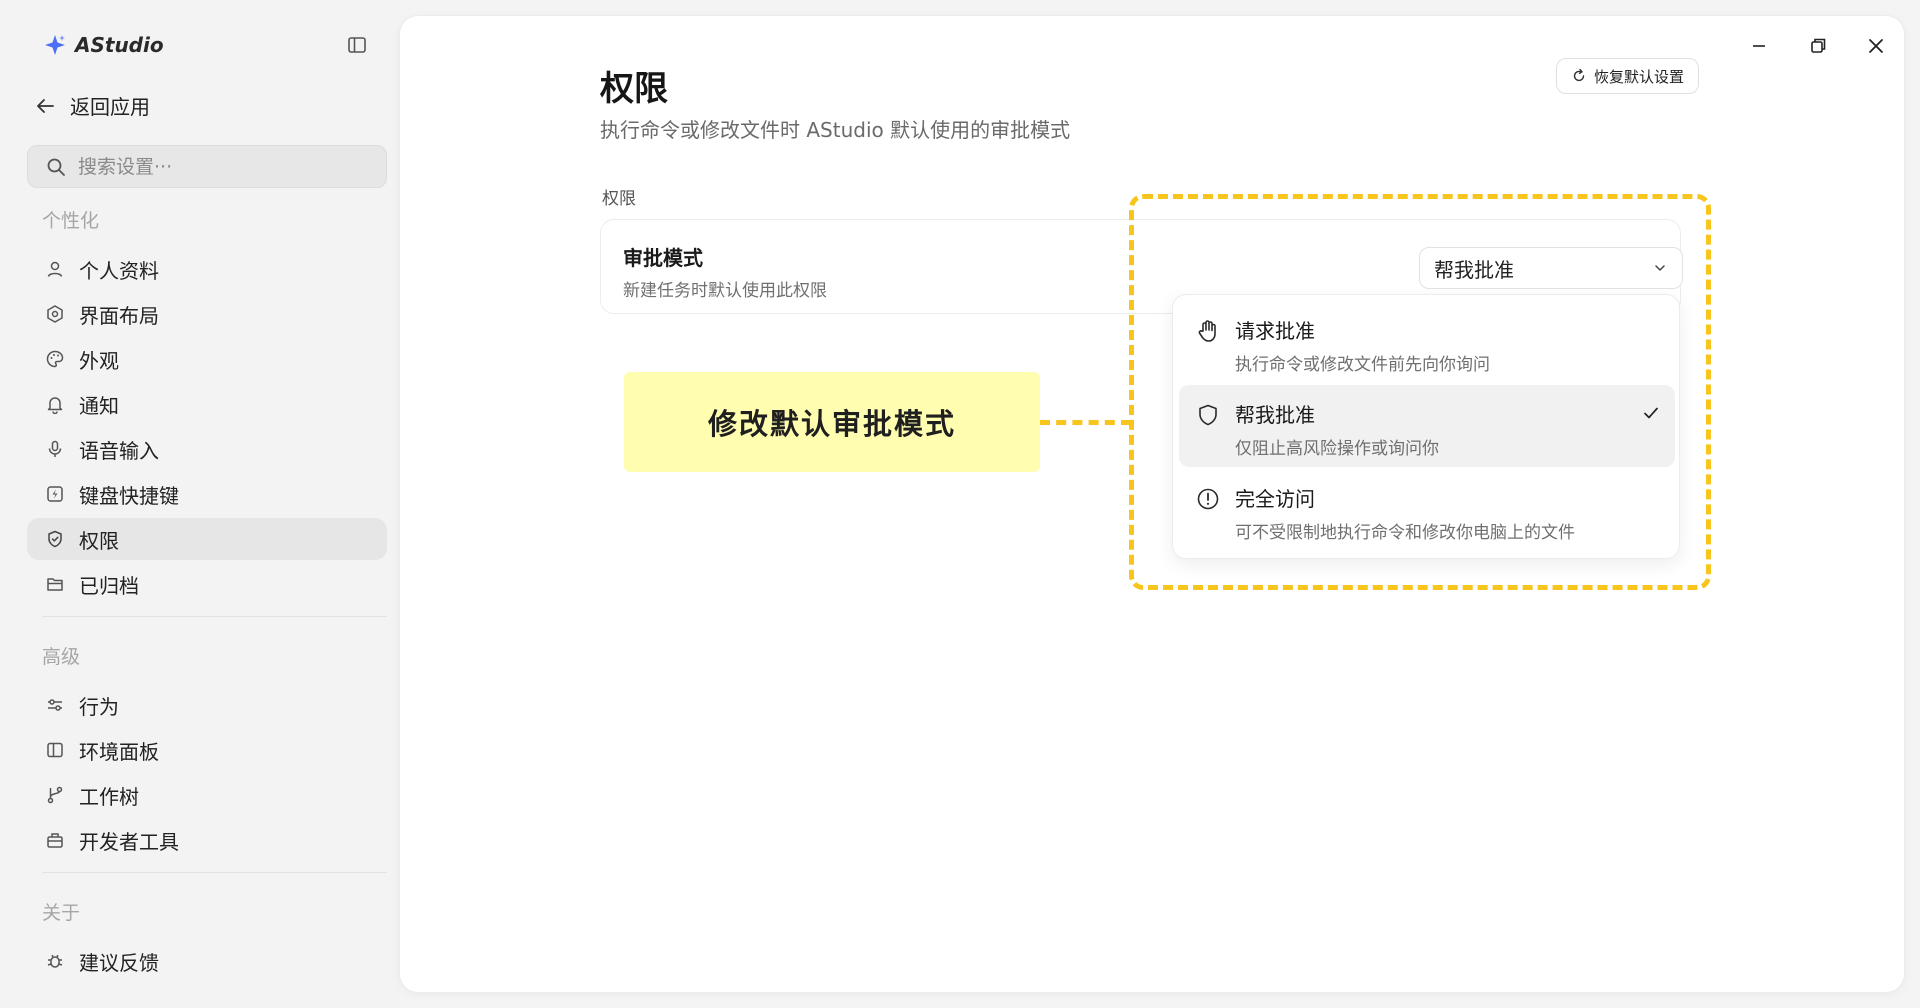  What do you see at coordinates (725, 291) in the screenshot?
I see `setting-description: 新建任务时默认使用此权限` at bounding box center [725, 291].